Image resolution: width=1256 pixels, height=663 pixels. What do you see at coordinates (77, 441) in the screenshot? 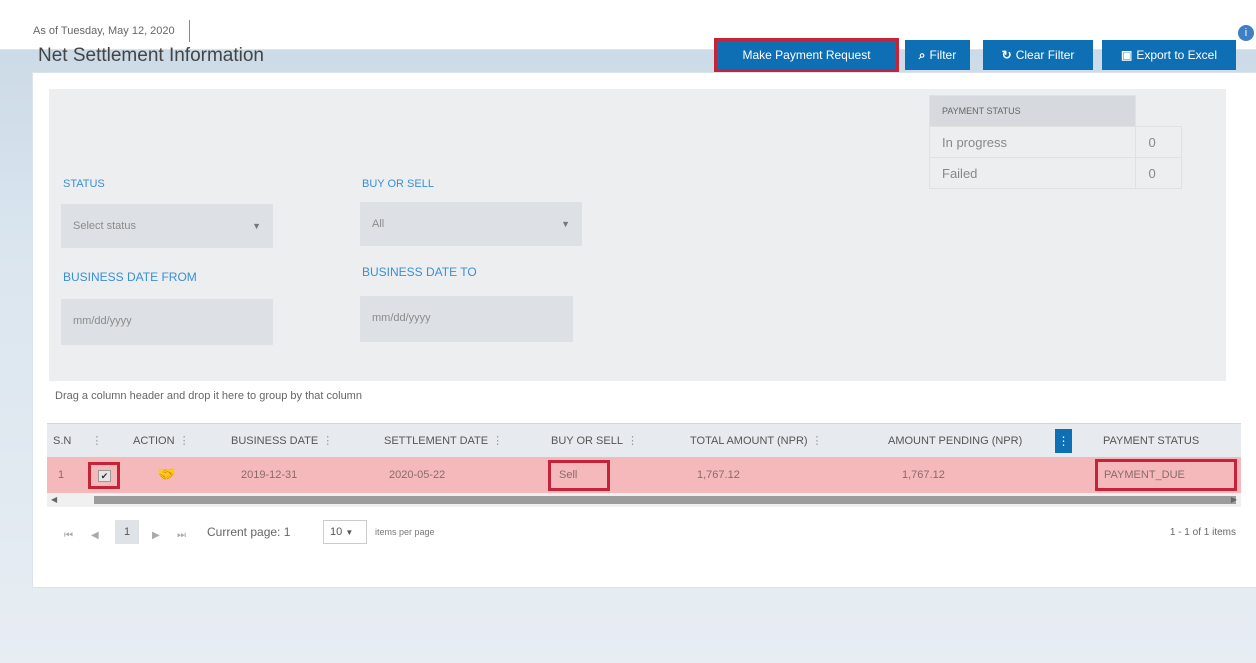
I see `column-header-sn: S.N ⋮` at bounding box center [77, 441].